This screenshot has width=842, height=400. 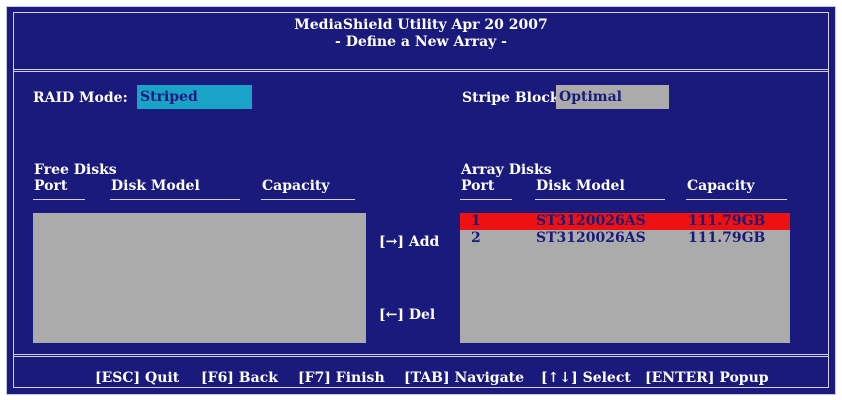 What do you see at coordinates (707, 378) in the screenshot?
I see `footer-popup-hint: [ENTER] Popup` at bounding box center [707, 378].